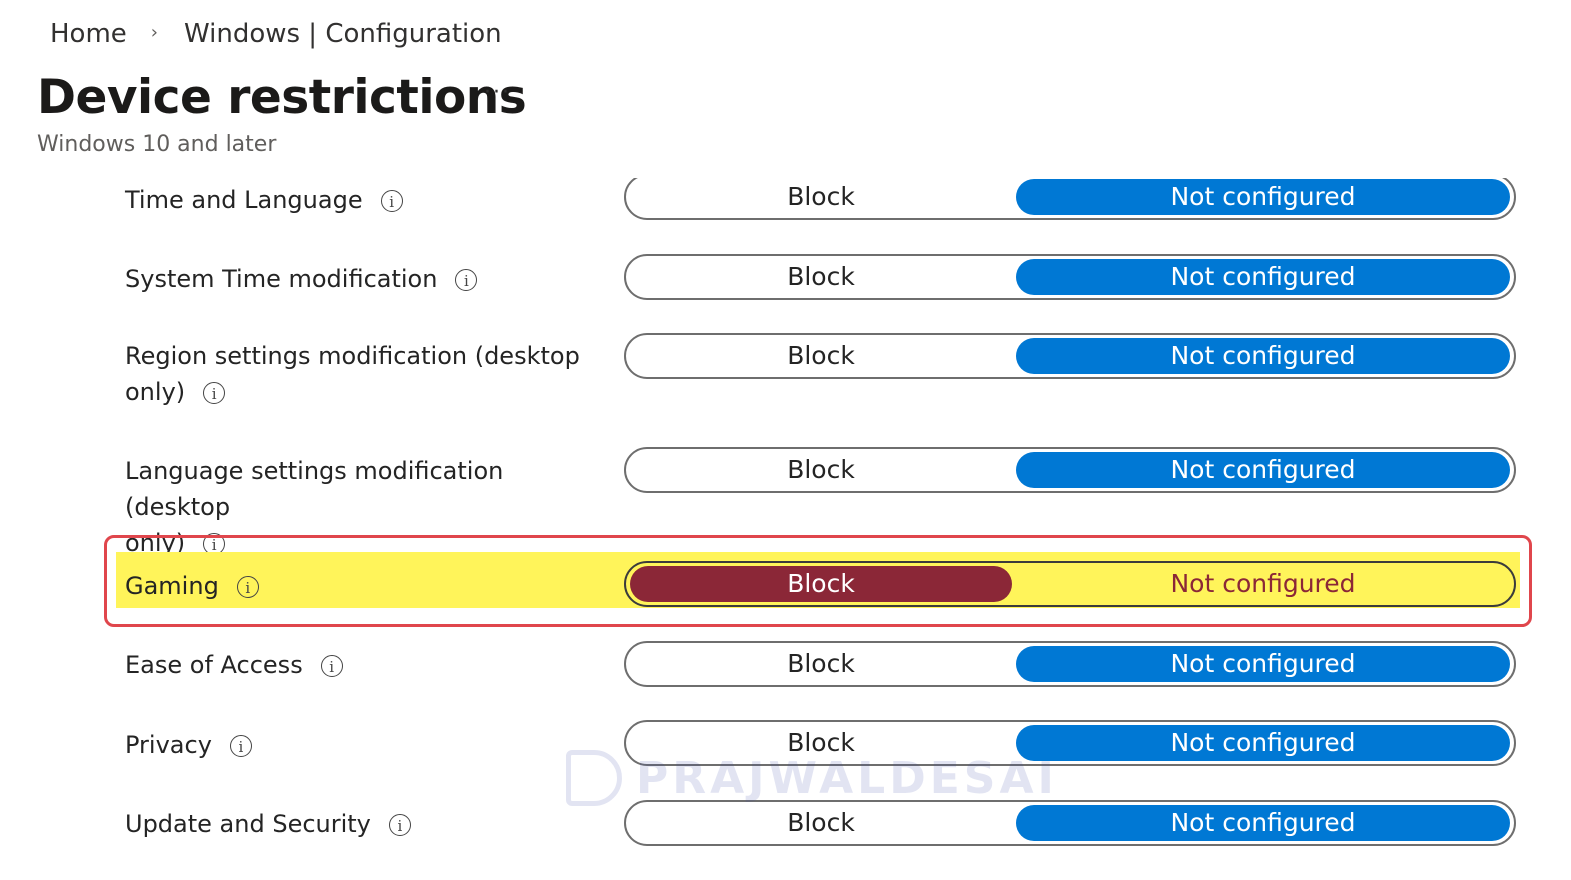  I want to click on update-and-security-toggle: Block Not configured, so click(1070, 823).